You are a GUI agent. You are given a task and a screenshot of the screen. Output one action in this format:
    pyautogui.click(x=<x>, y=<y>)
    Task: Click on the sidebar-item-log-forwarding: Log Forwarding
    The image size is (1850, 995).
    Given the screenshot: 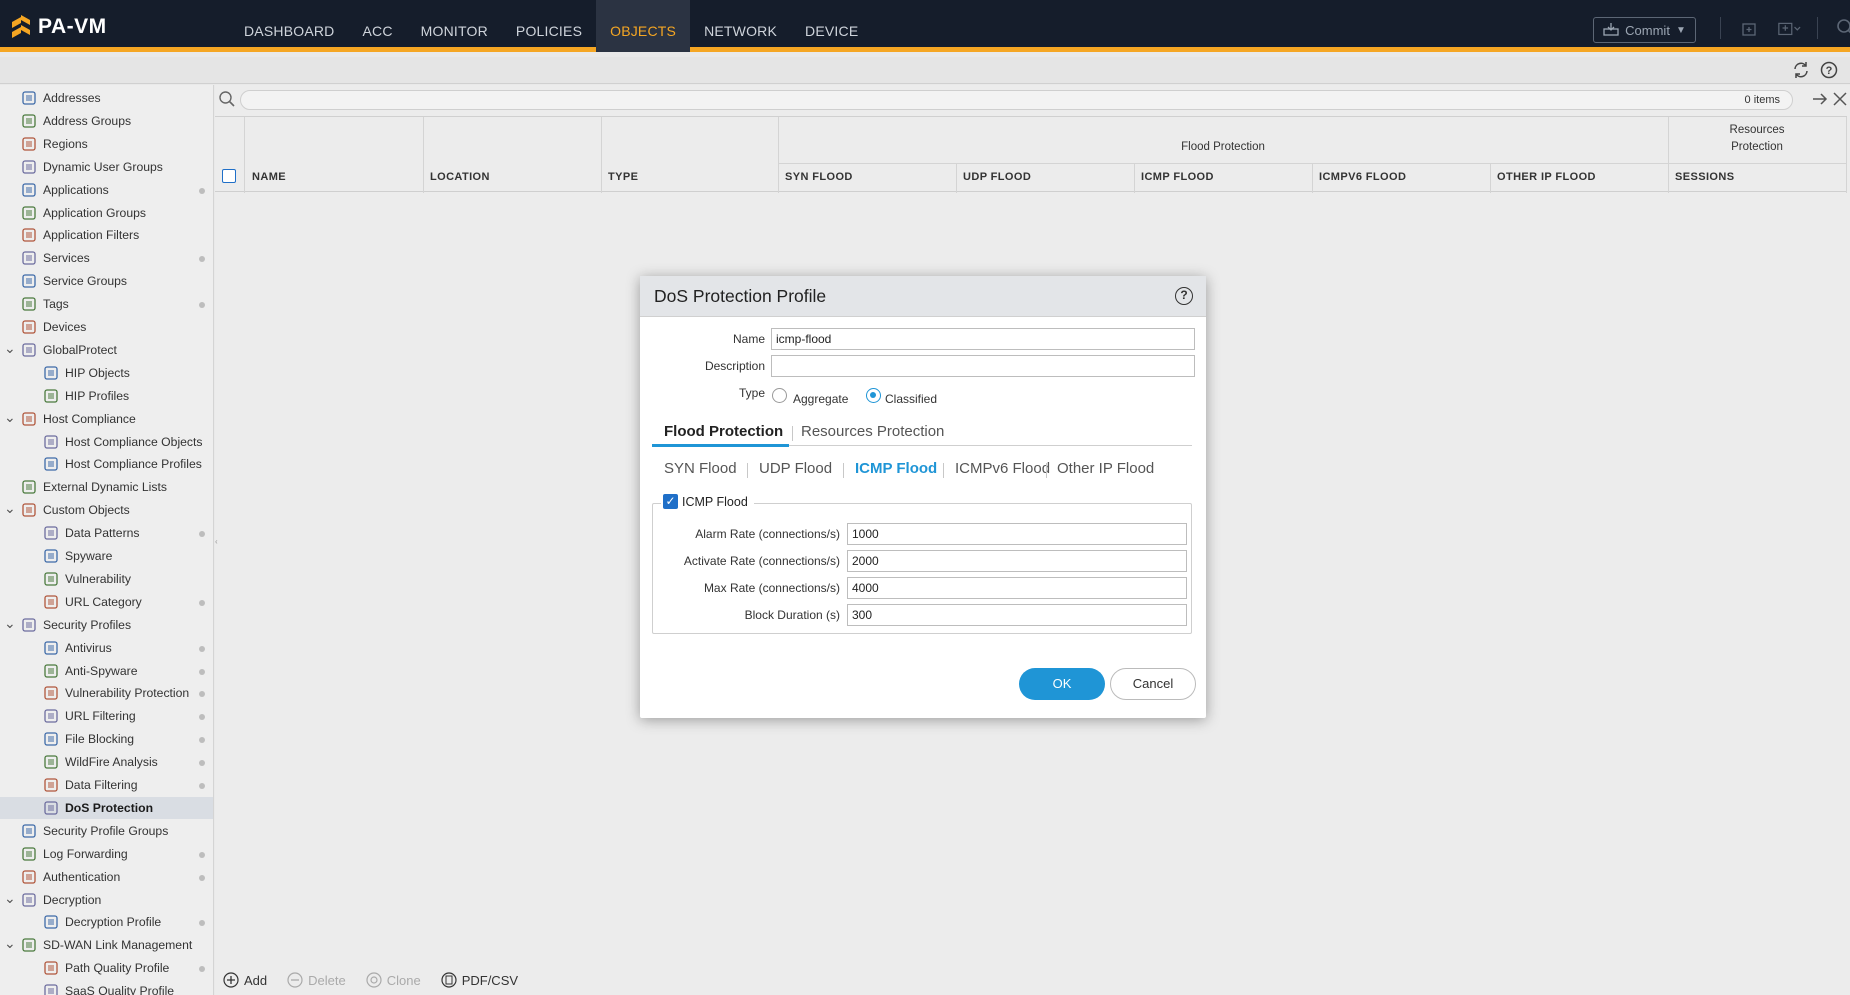 What is the action you would take?
    pyautogui.click(x=106, y=854)
    